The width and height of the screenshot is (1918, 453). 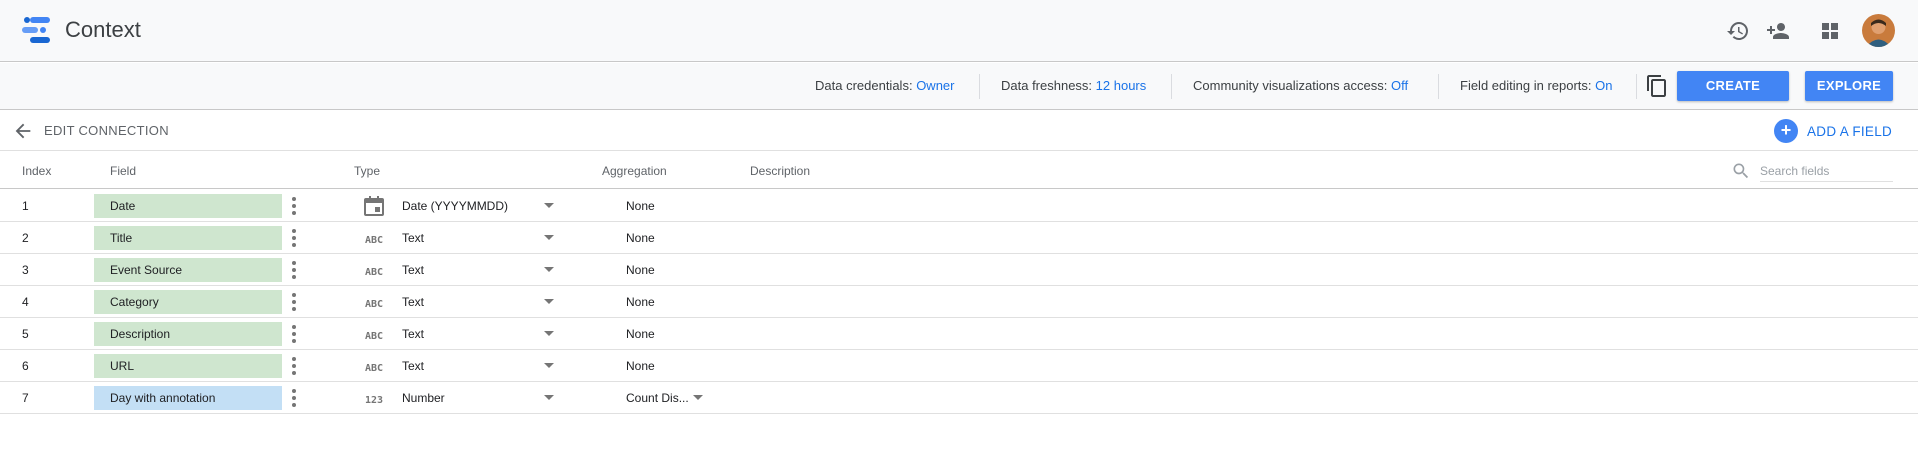 I want to click on calendar-icon, so click(x=374, y=206).